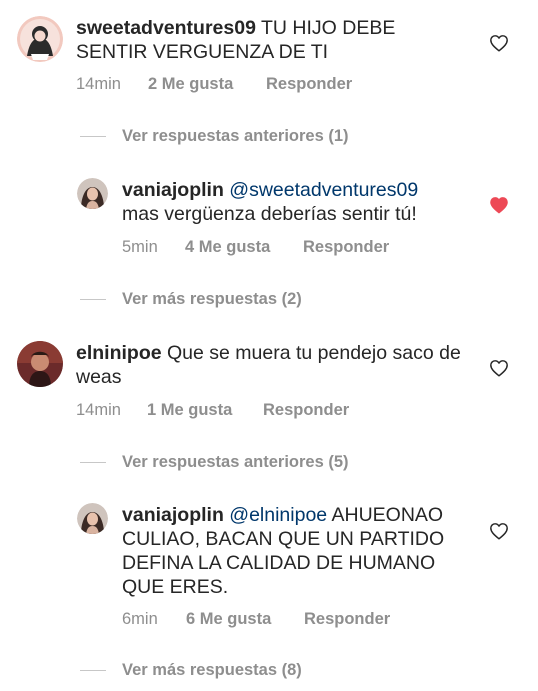  What do you see at coordinates (166, 28) in the screenshot?
I see `comment-username: sweetadventures09` at bounding box center [166, 28].